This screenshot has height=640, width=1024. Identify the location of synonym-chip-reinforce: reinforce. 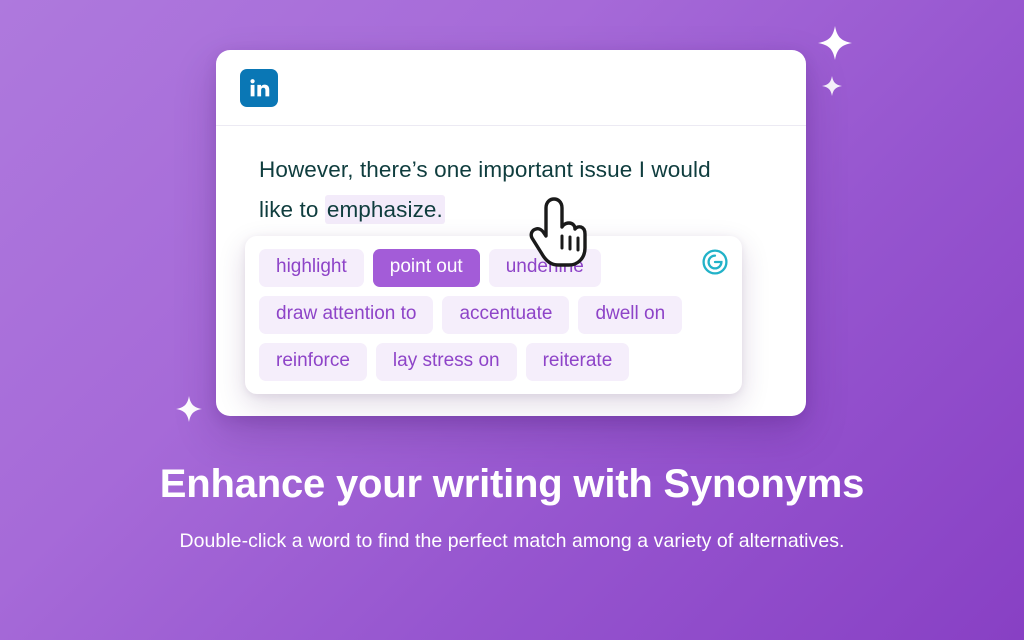
(313, 361).